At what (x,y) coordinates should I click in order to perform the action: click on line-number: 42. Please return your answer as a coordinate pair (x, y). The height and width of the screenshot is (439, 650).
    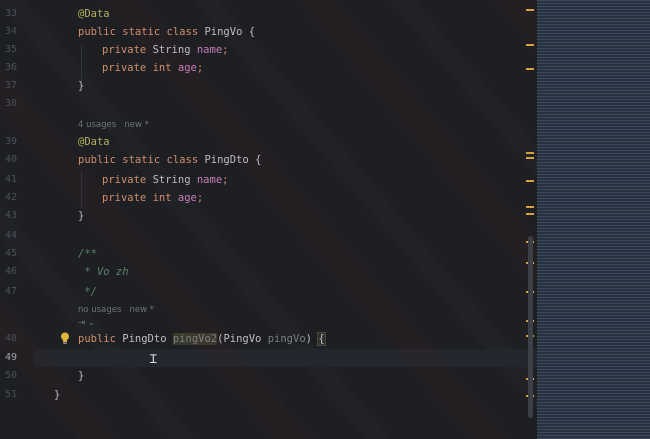
    Looking at the image, I should click on (10, 197).